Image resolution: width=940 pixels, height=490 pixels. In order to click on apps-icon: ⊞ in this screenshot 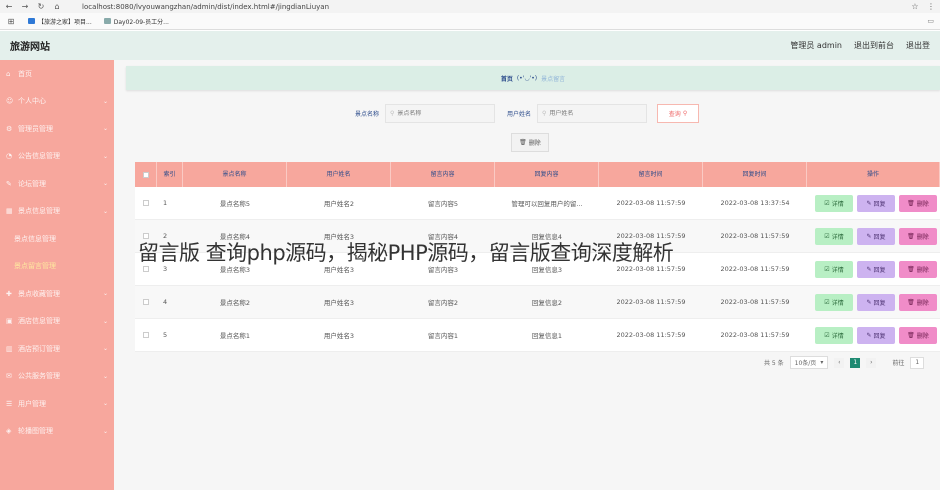, I will do `click(11, 21)`.